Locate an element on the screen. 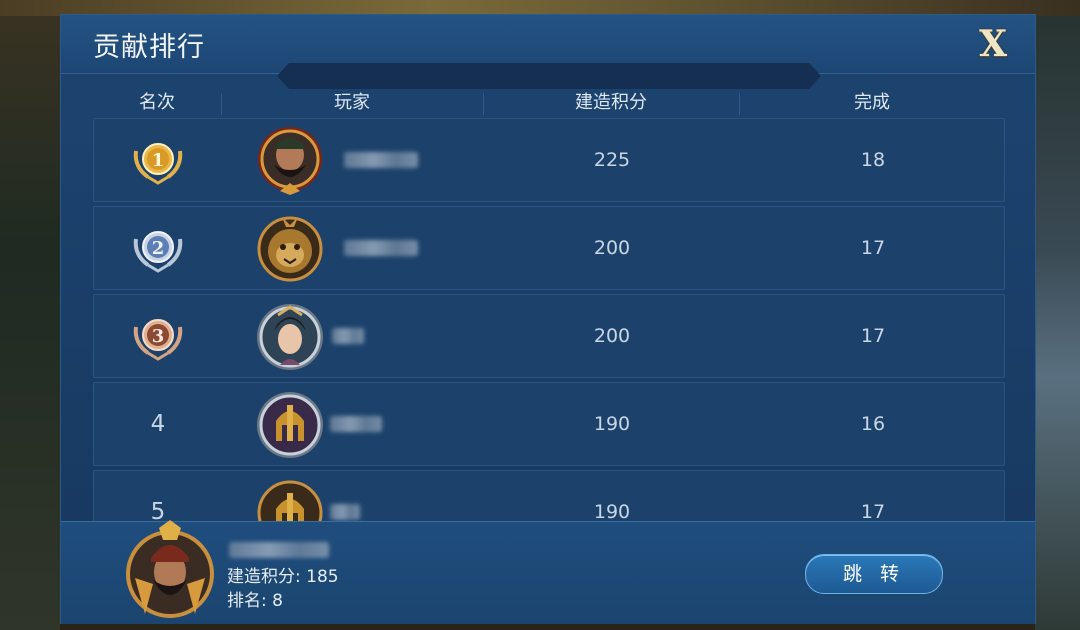 The width and height of the screenshot is (1080, 630). silver-medal-icon: 2 is located at coordinates (158, 252).